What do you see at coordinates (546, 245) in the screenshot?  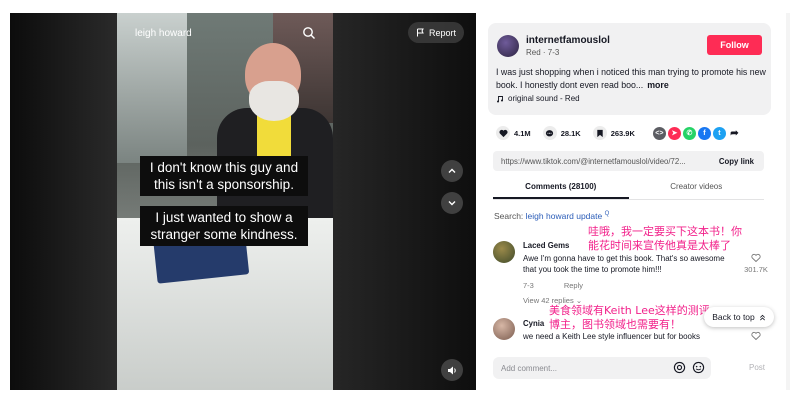 I see `comment-author: Laced Gems` at bounding box center [546, 245].